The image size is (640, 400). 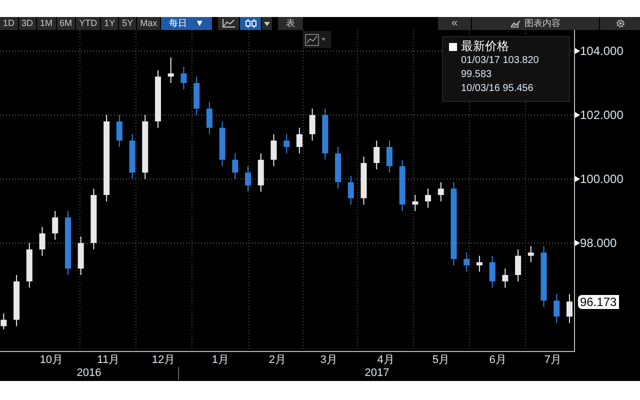 I want to click on settings-icon, so click(x=620, y=23).